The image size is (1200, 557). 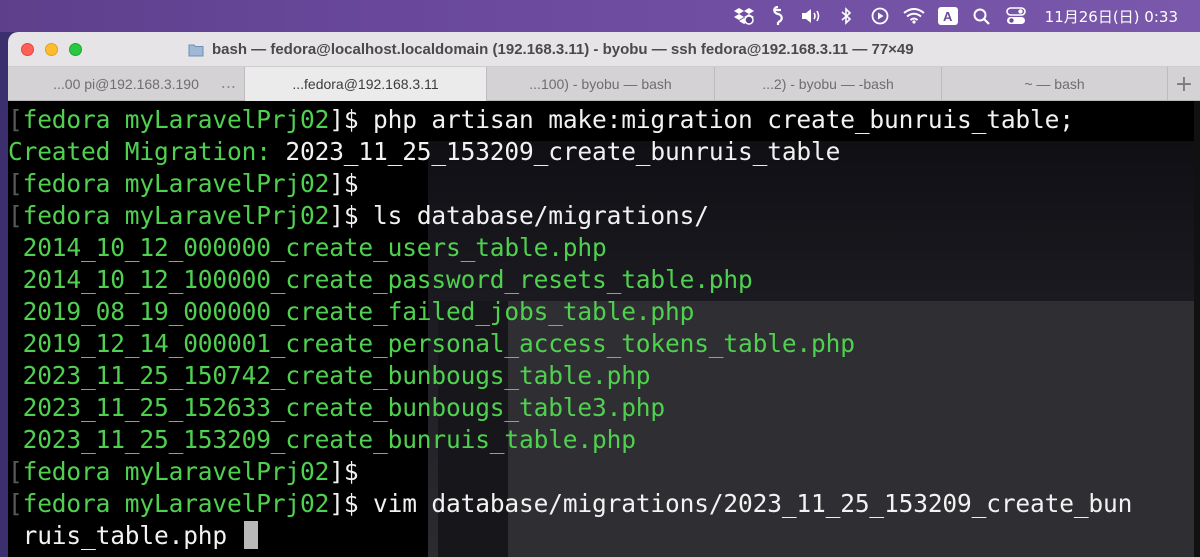 I want to click on ime-label: A, so click(x=947, y=16).